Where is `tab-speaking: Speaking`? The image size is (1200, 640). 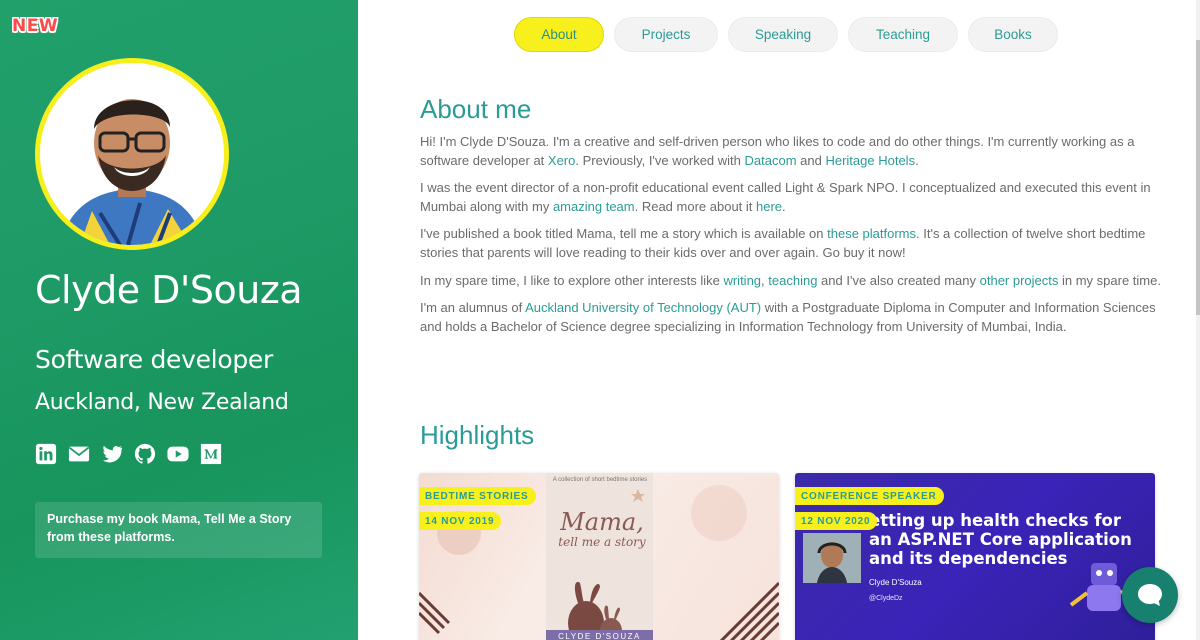 tab-speaking: Speaking is located at coordinates (783, 34).